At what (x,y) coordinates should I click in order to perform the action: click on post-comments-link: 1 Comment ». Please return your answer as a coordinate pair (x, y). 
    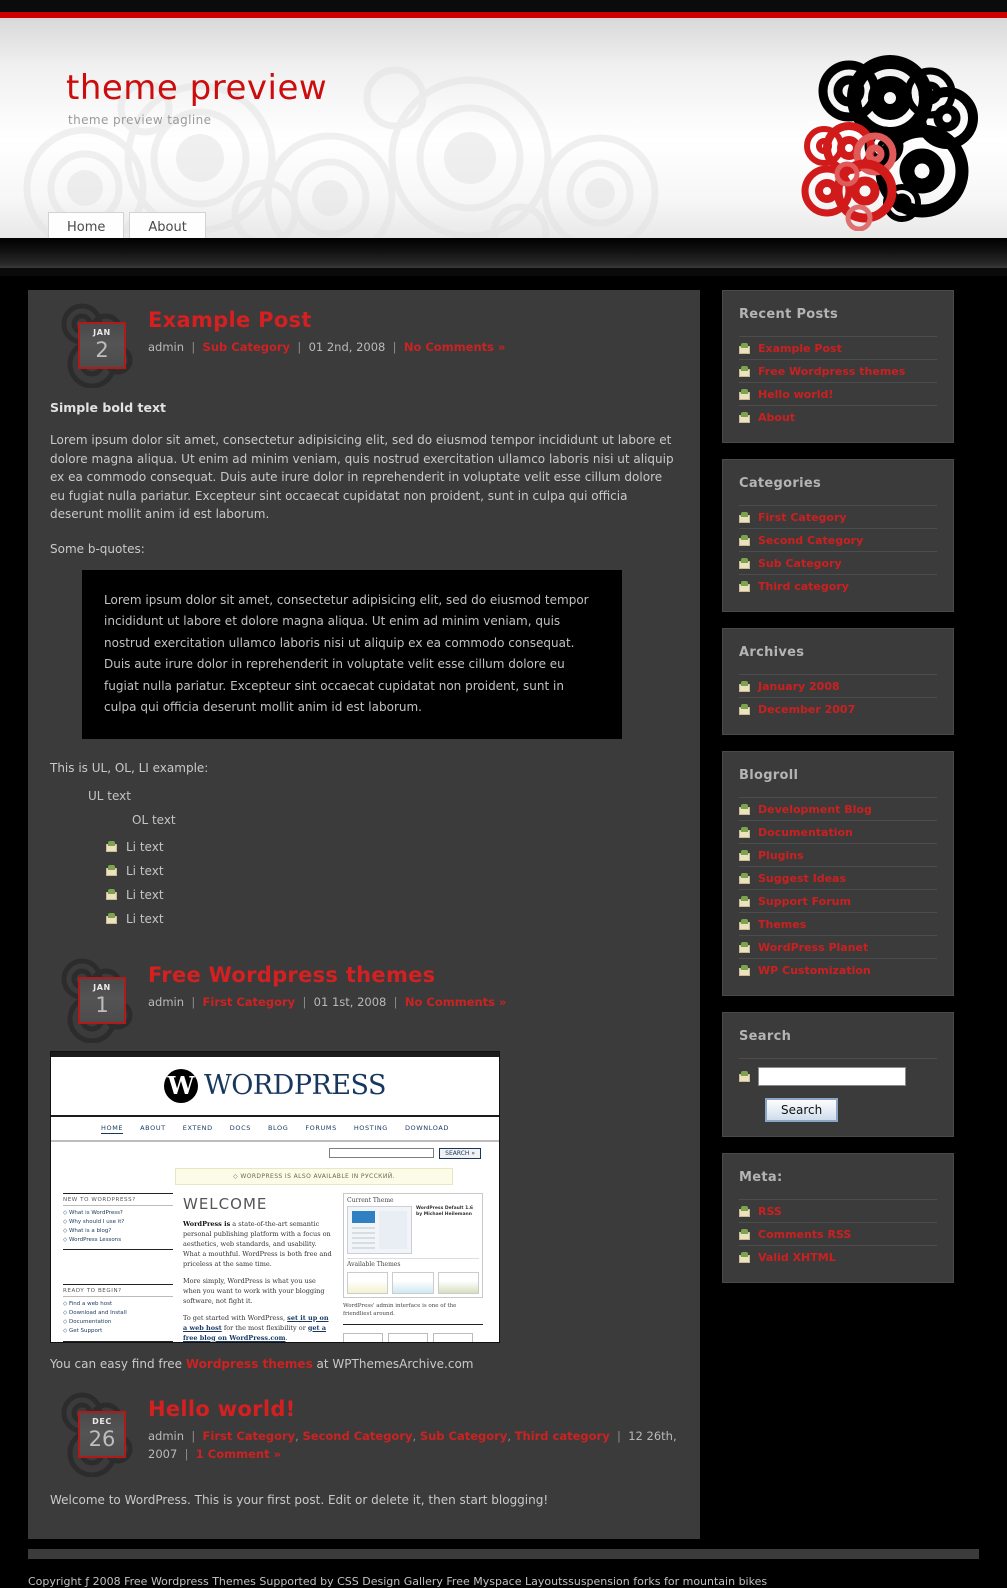
    Looking at the image, I should click on (238, 1454).